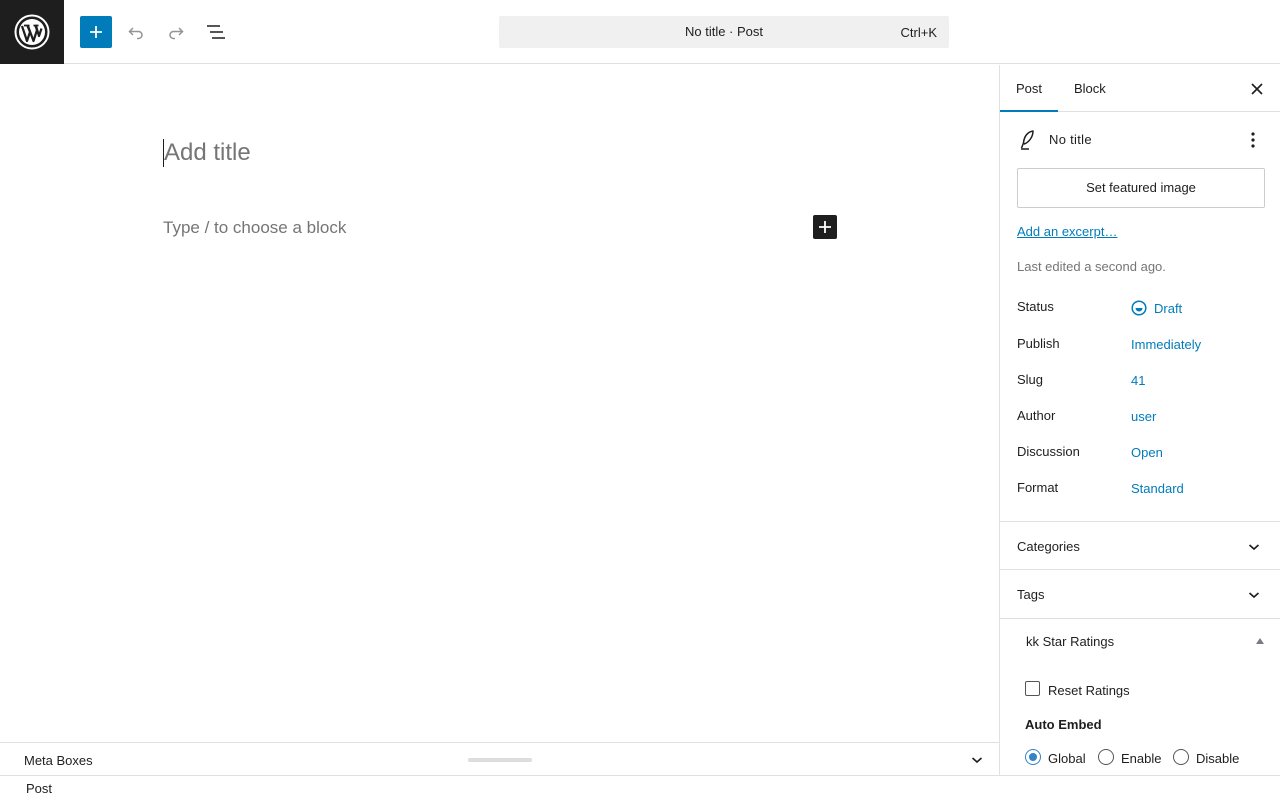 The image size is (1280, 800). I want to click on post-card-title: No title, so click(1070, 139).